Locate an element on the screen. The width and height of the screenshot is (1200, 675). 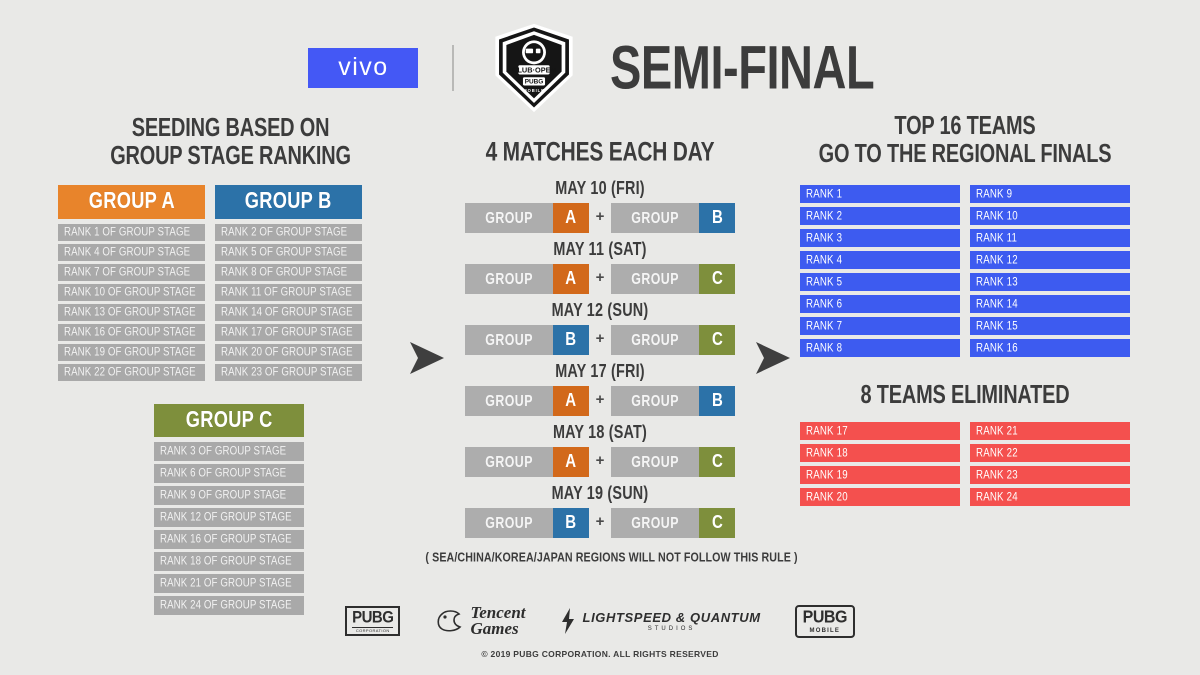
vivo-sponsor-logo: vivo is located at coordinates (363, 68).